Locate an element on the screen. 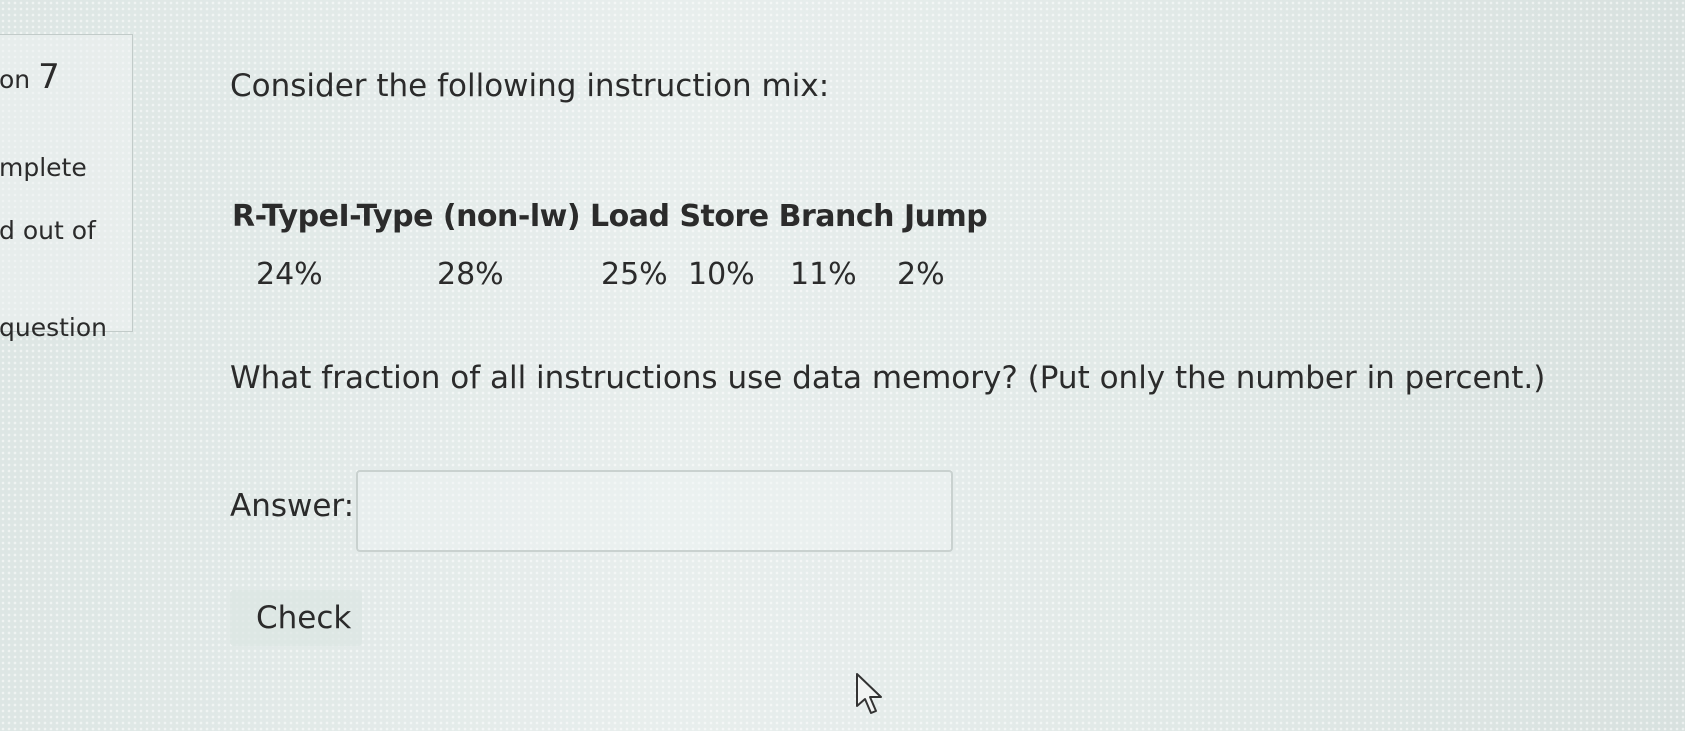 The image size is (1685, 731). mix-header-branch: Branch is located at coordinates (836, 216).